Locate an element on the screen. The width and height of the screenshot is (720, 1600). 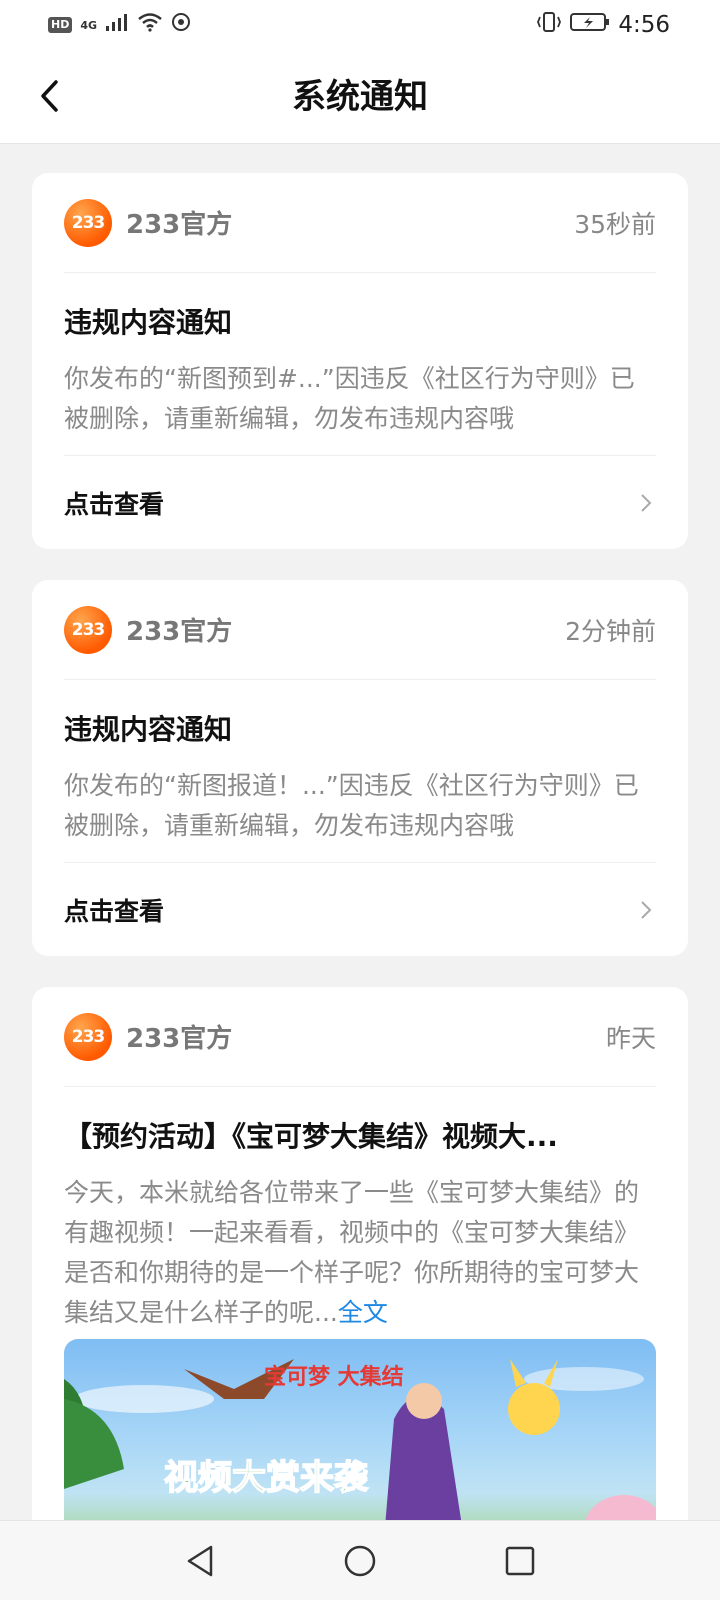
nfc-icon is located at coordinates (182, 25).